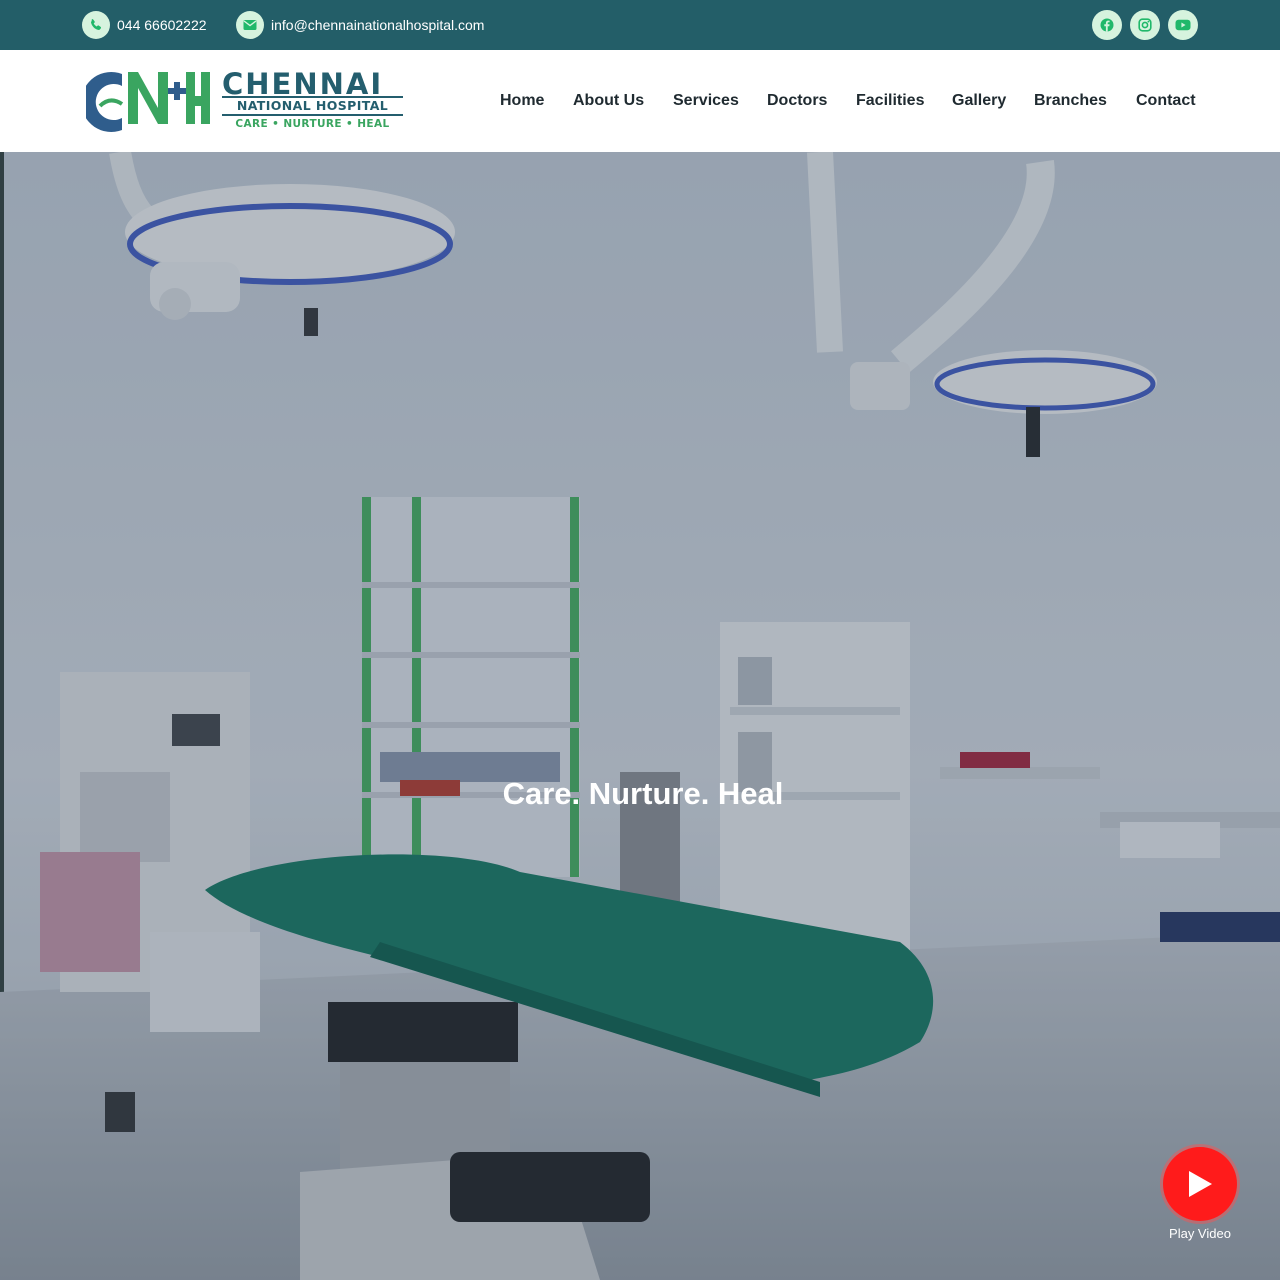 The width and height of the screenshot is (1280, 1280). I want to click on play-video-label: Play Video, so click(1200, 1234).